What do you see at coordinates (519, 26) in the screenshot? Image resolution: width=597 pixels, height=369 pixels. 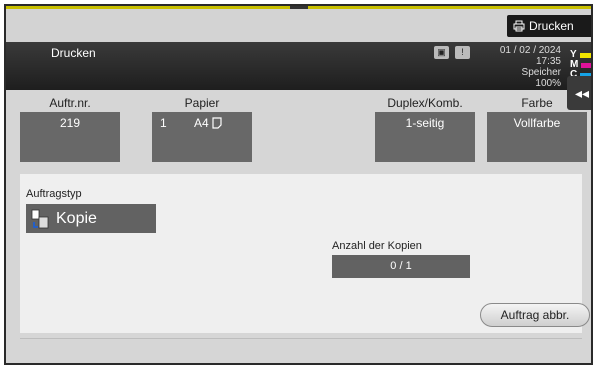 I see `printer-icon` at bounding box center [519, 26].